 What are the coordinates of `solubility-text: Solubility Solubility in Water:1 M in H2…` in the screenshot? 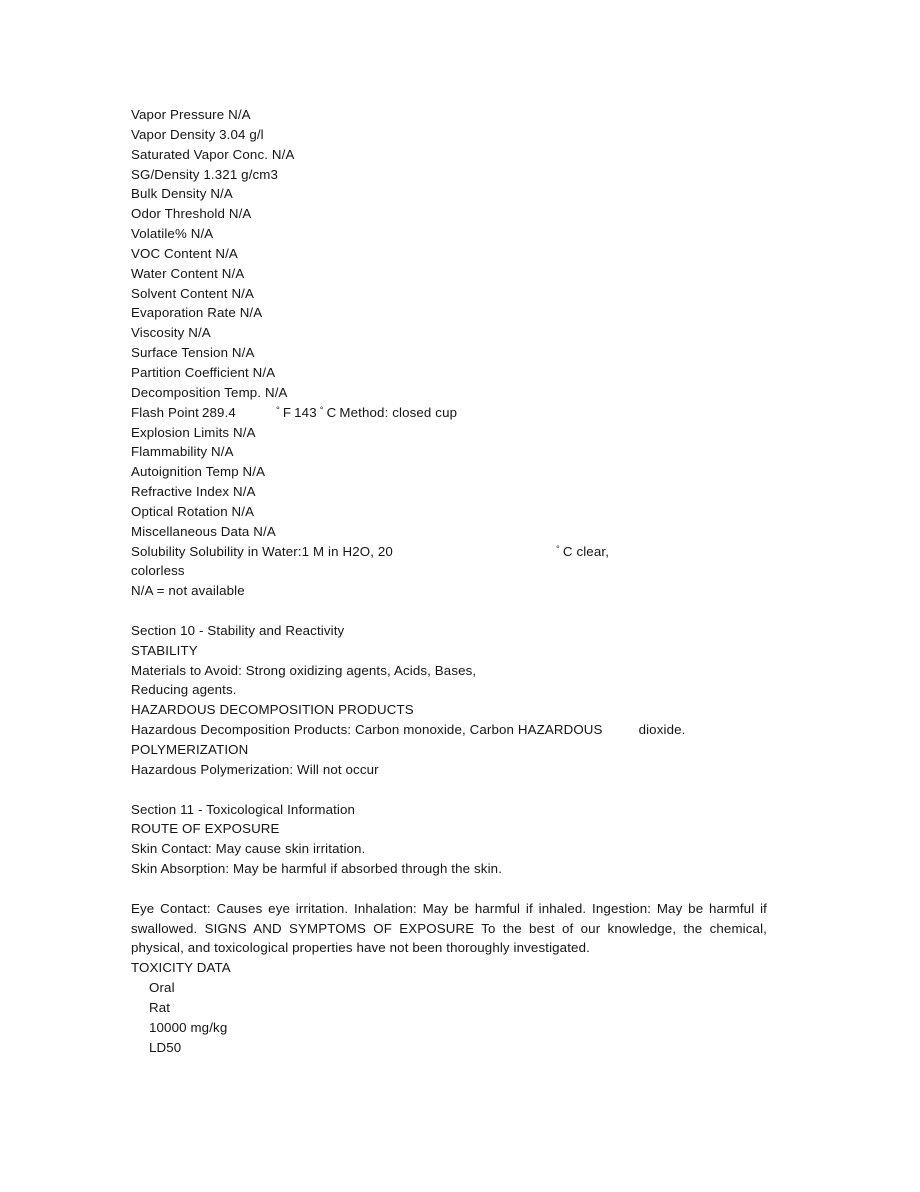 It's located at (262, 551).